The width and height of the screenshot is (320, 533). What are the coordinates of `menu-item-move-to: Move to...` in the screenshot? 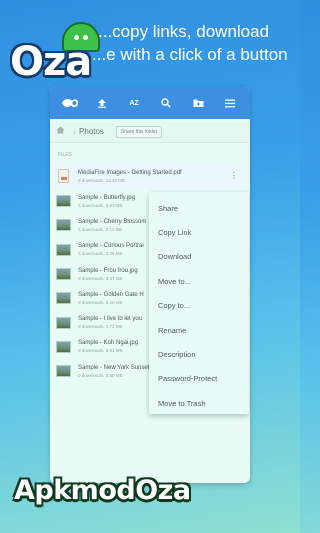 It's located at (199, 281).